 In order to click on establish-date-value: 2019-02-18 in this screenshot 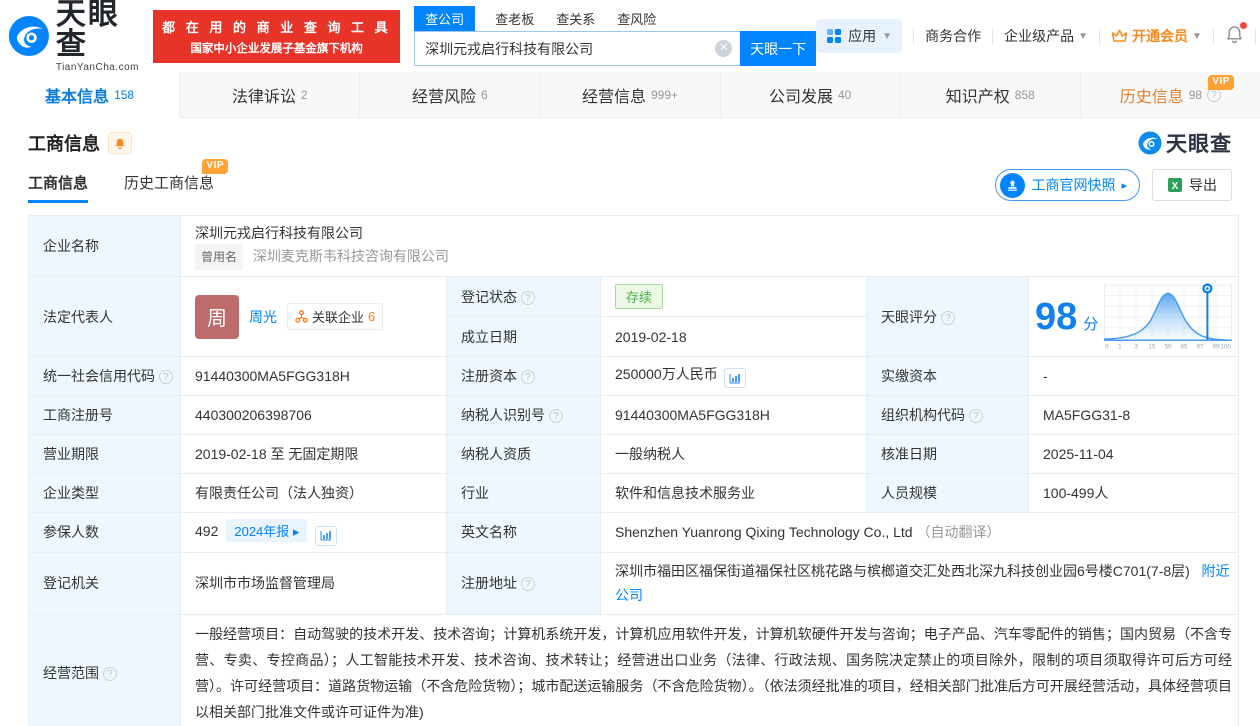, I will do `click(733, 336)`.